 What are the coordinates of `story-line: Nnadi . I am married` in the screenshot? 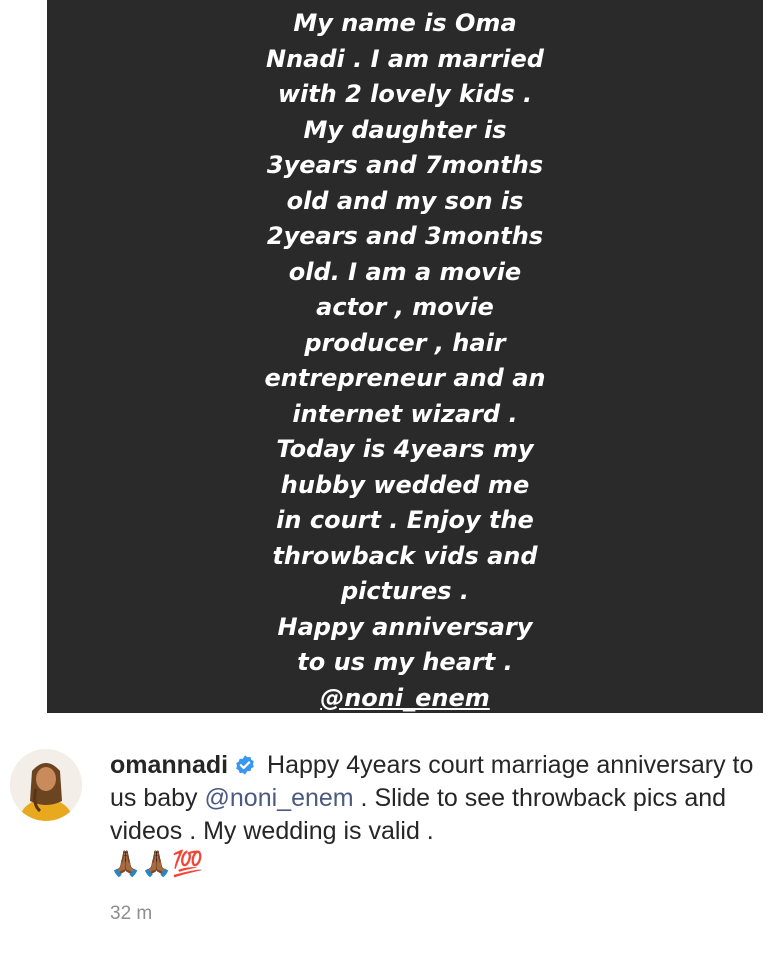 It's located at (404, 58).